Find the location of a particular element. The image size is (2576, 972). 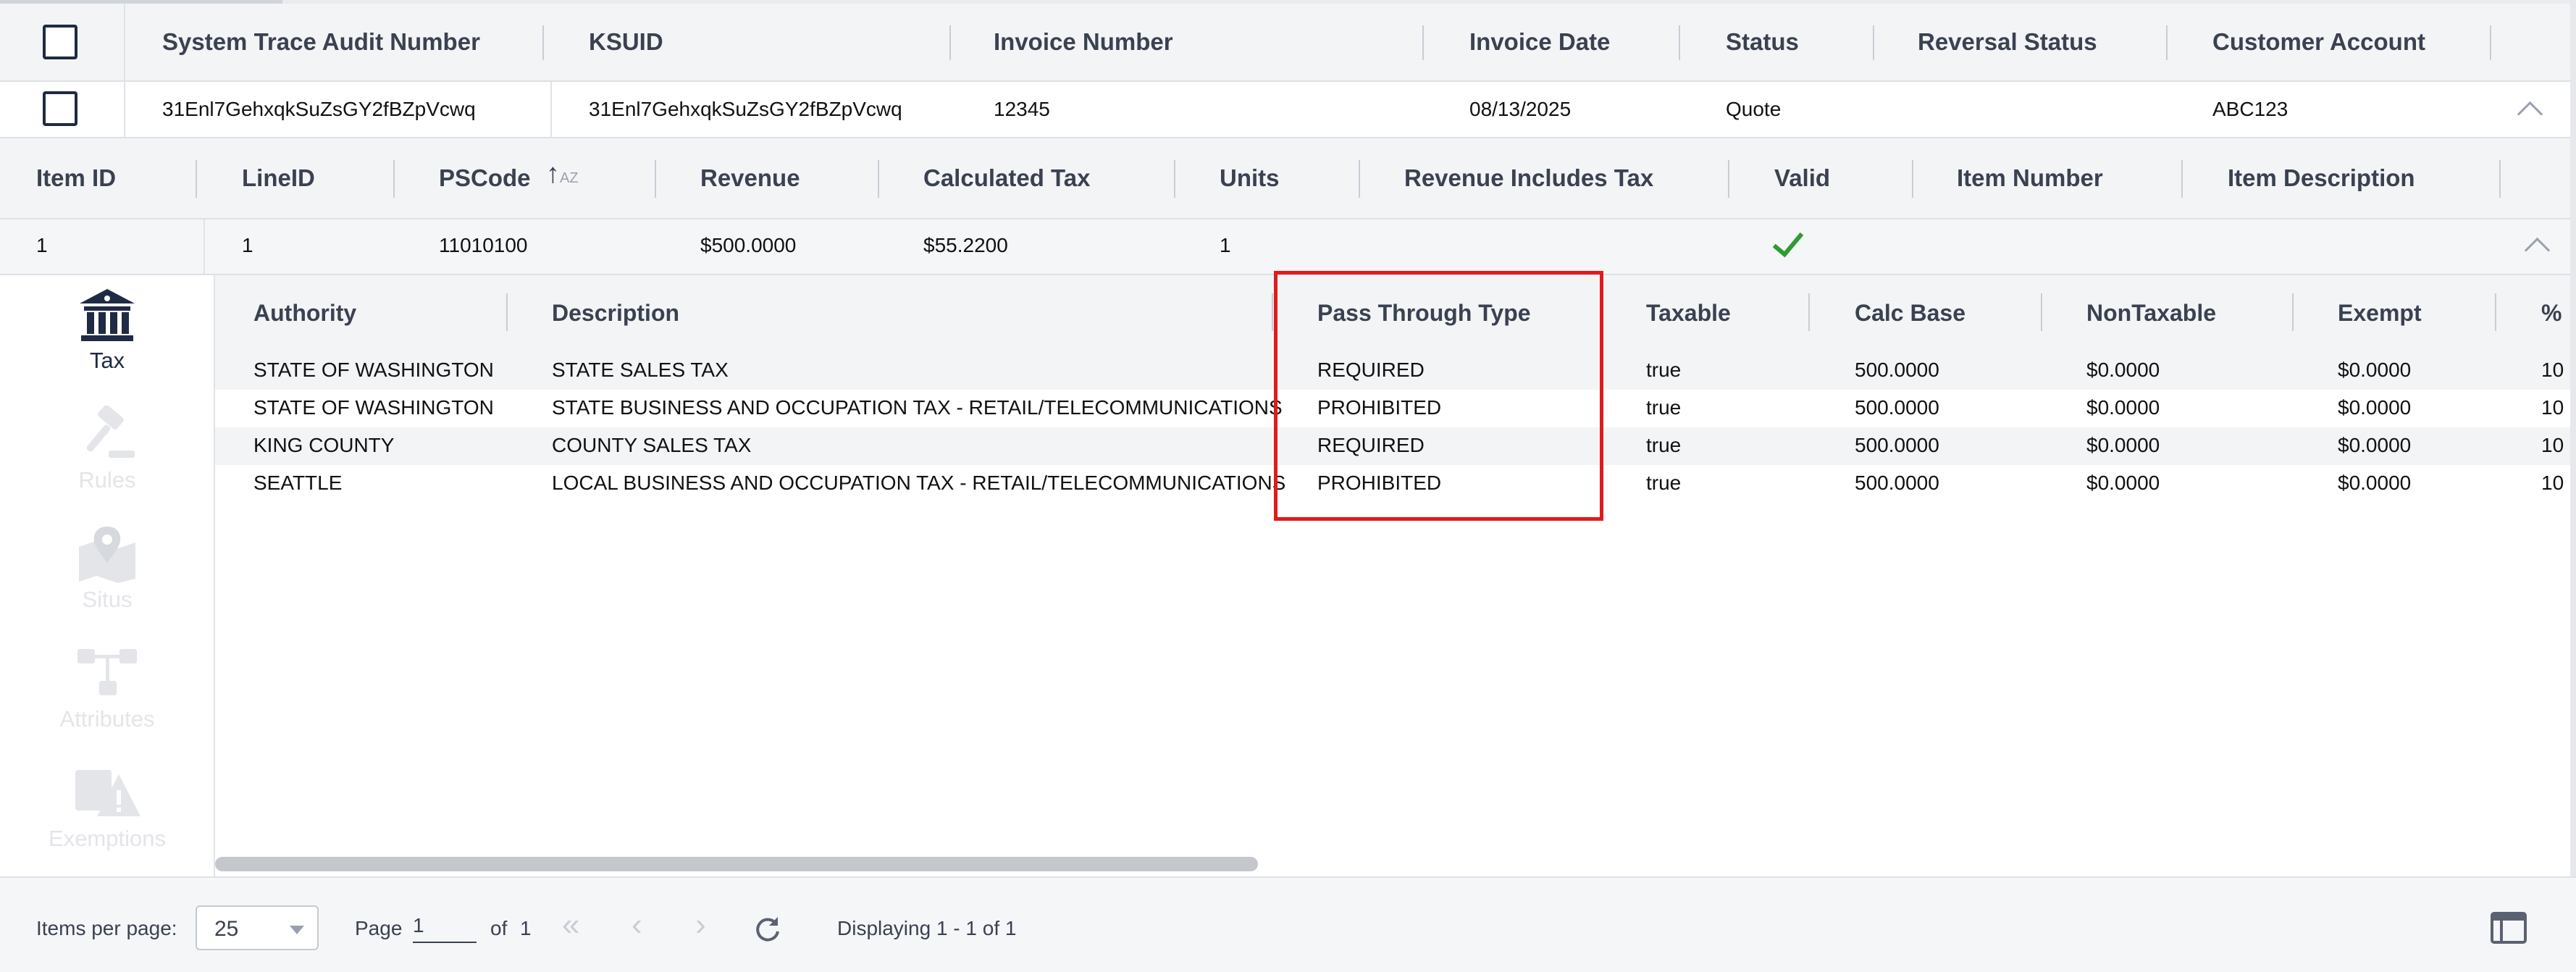

column-header-calculated-tax: Calculated Tax is located at coordinates (1006, 178).